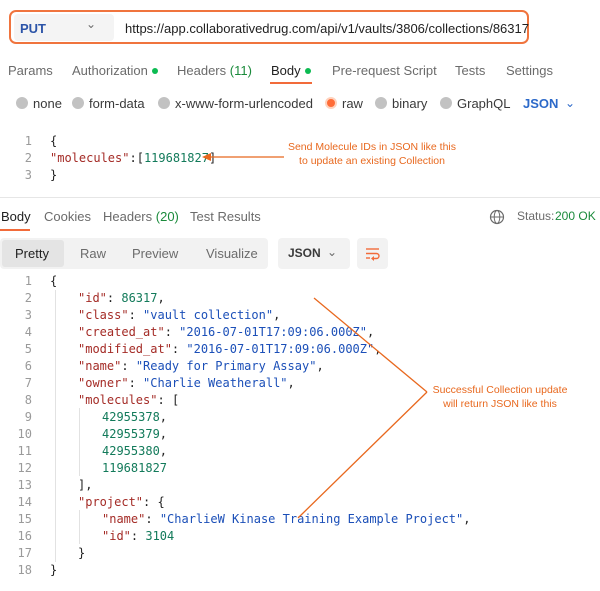 Image resolution: width=600 pixels, height=591 pixels. Describe the element at coordinates (32, 253) in the screenshot. I see `view-pretty-button: Pretty` at that location.